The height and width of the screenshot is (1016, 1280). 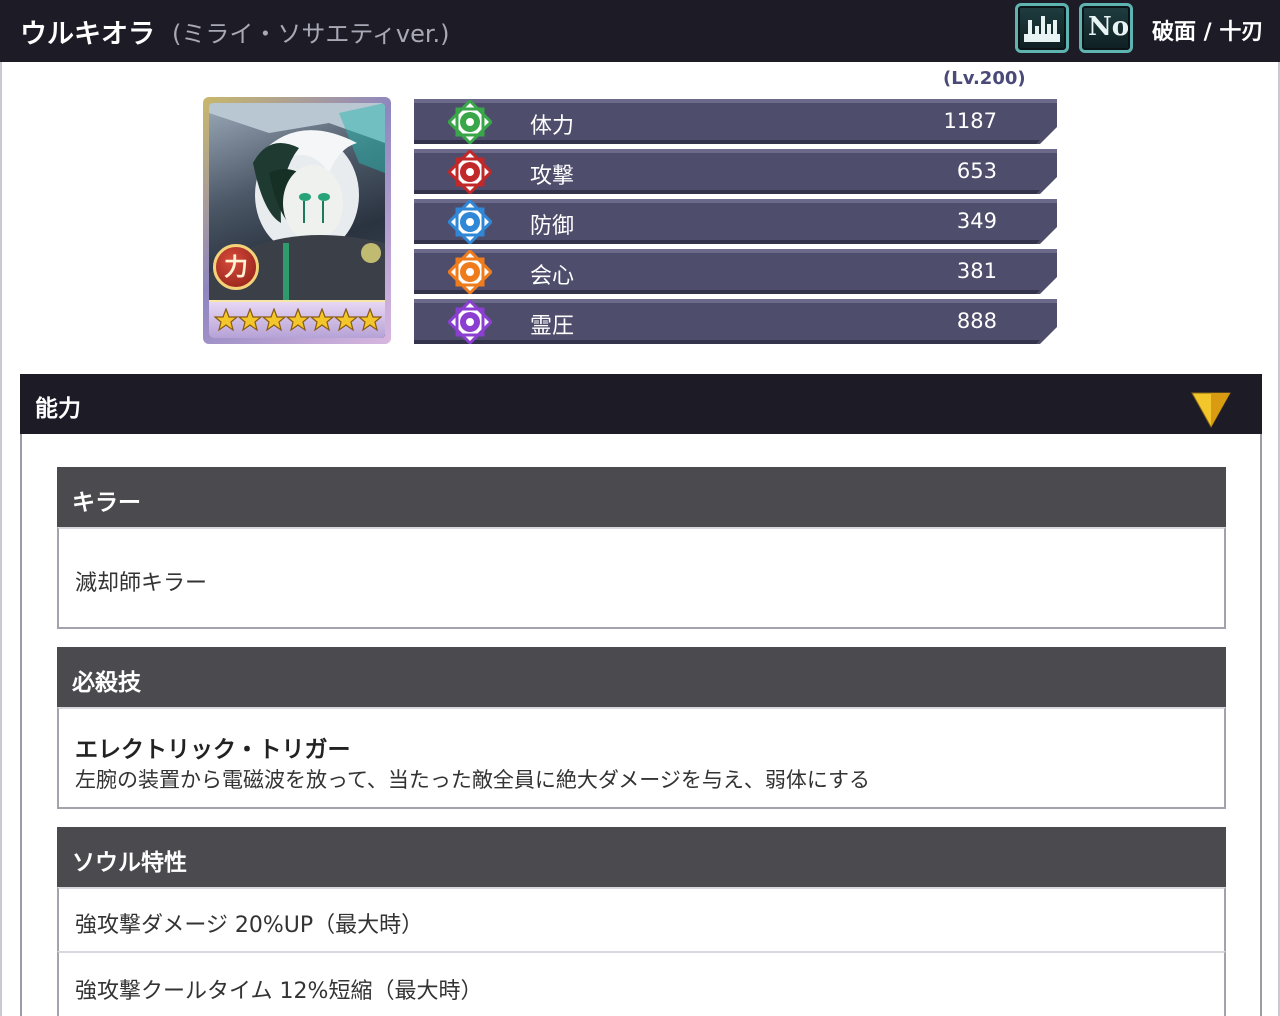 I want to click on ability-header: 能力, so click(x=641, y=404).